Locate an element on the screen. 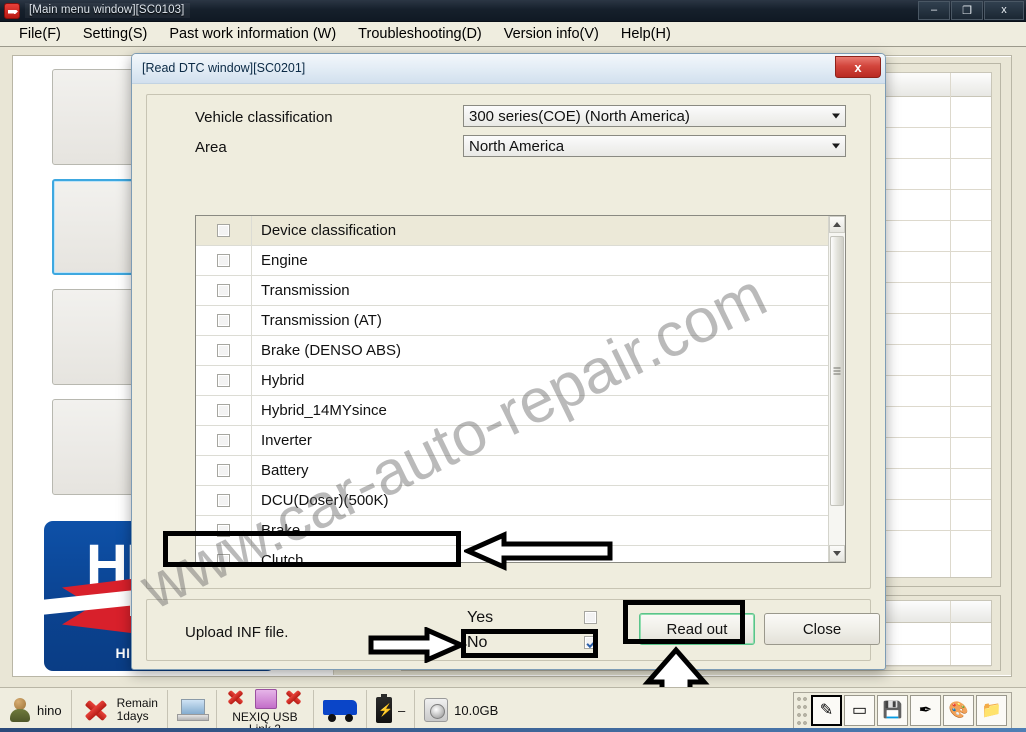  table-row: Hybrid is located at coordinates (520, 381).